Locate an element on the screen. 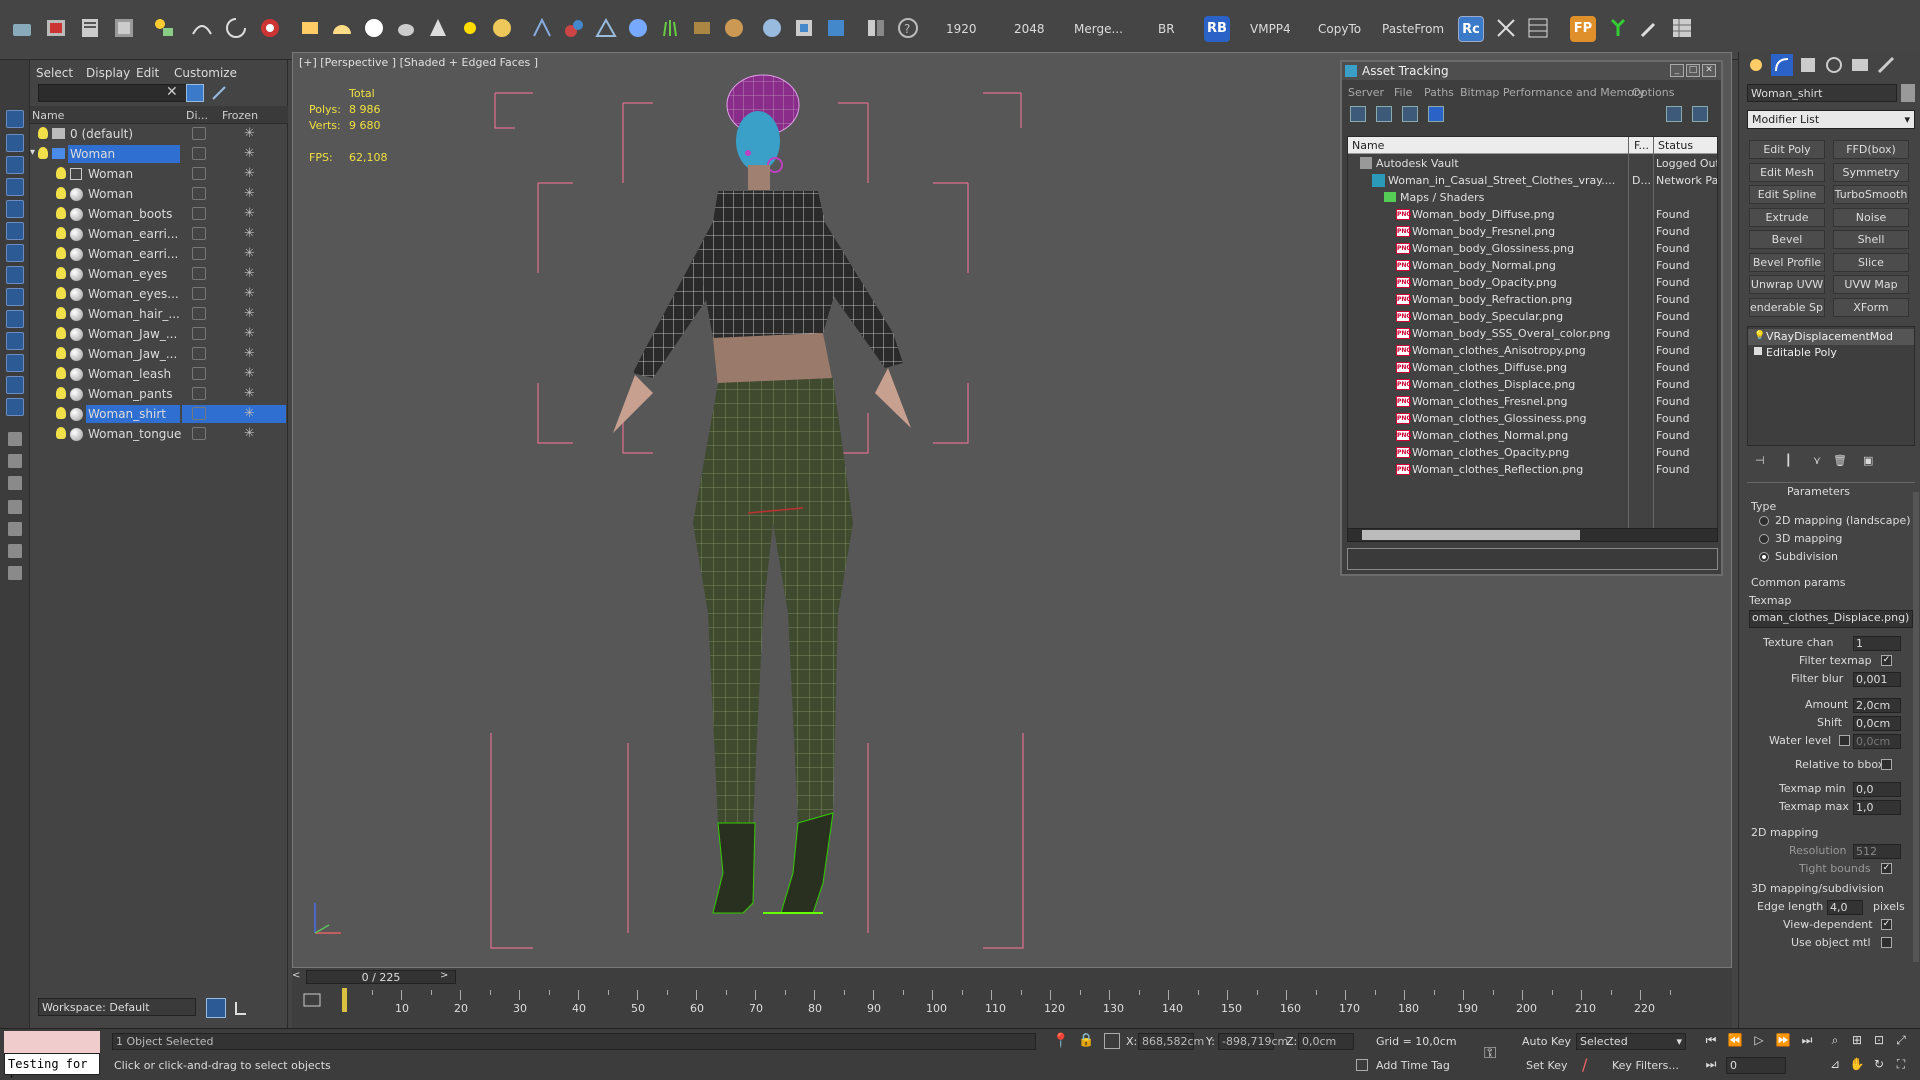  asset-row: PNG Woman_body_Glossiness.png Found is located at coordinates (1532, 248).